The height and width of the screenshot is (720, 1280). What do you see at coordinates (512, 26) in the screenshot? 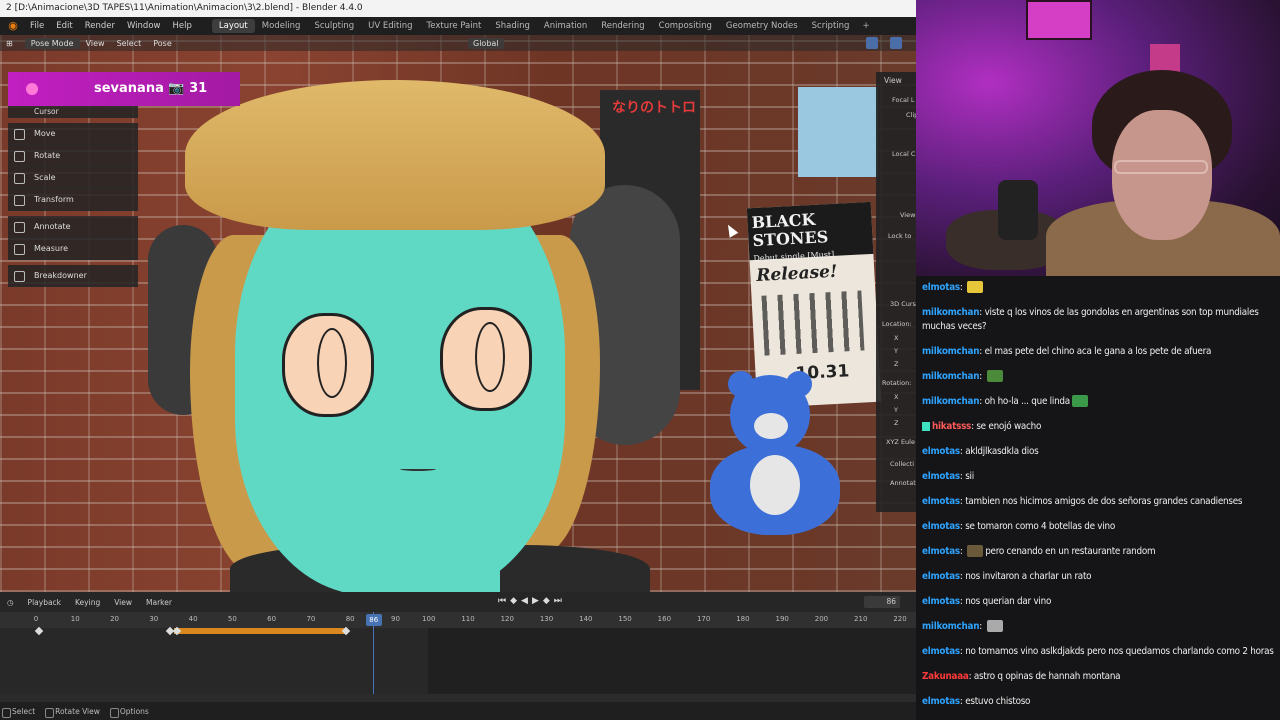
I see `tab-shading: Shading` at bounding box center [512, 26].